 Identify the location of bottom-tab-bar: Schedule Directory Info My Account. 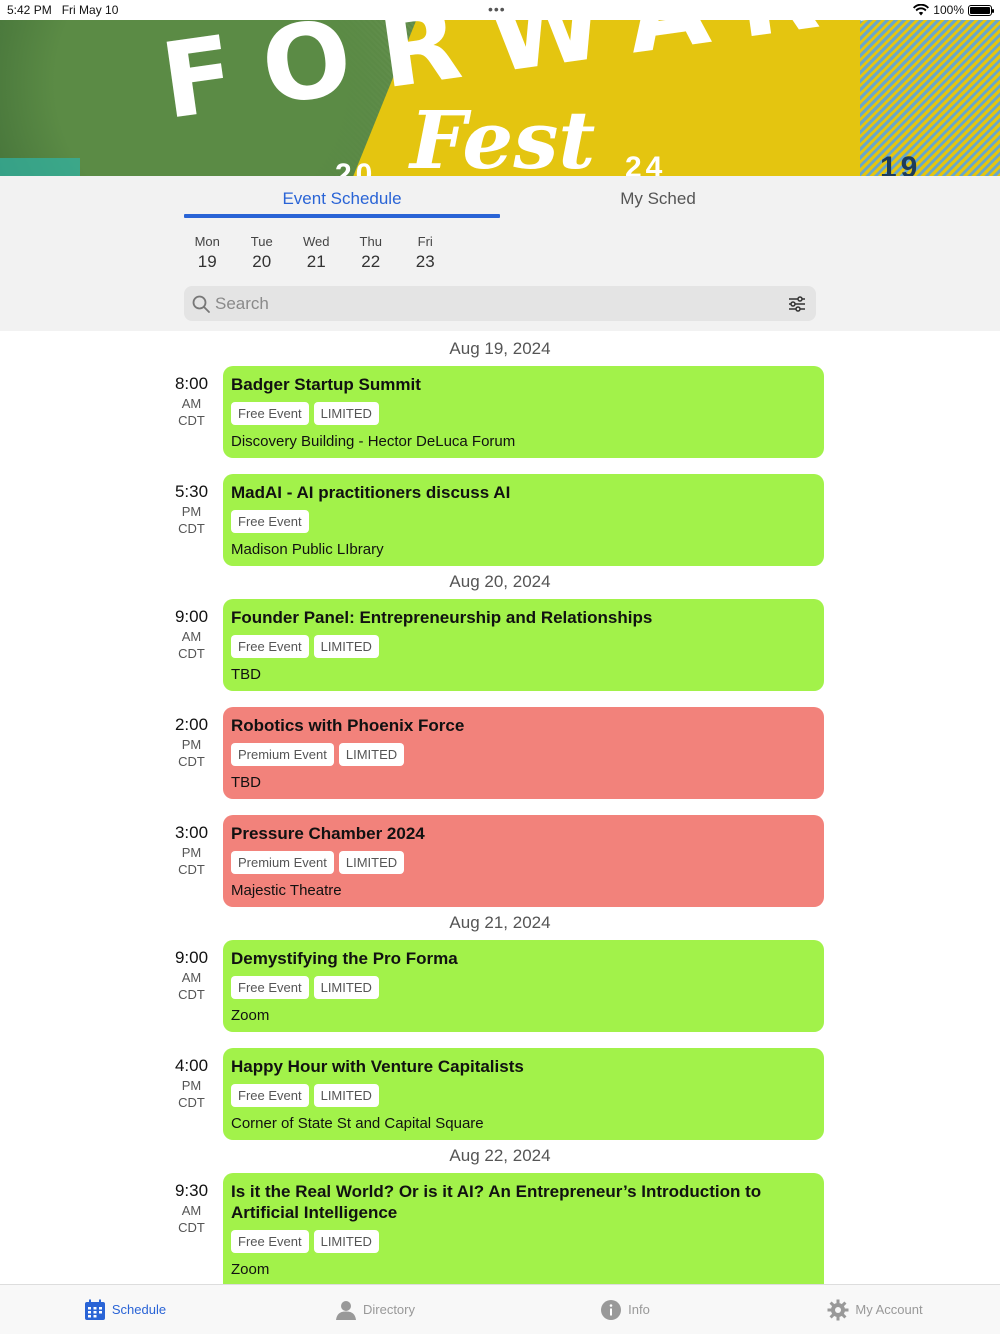
(500, 1309).